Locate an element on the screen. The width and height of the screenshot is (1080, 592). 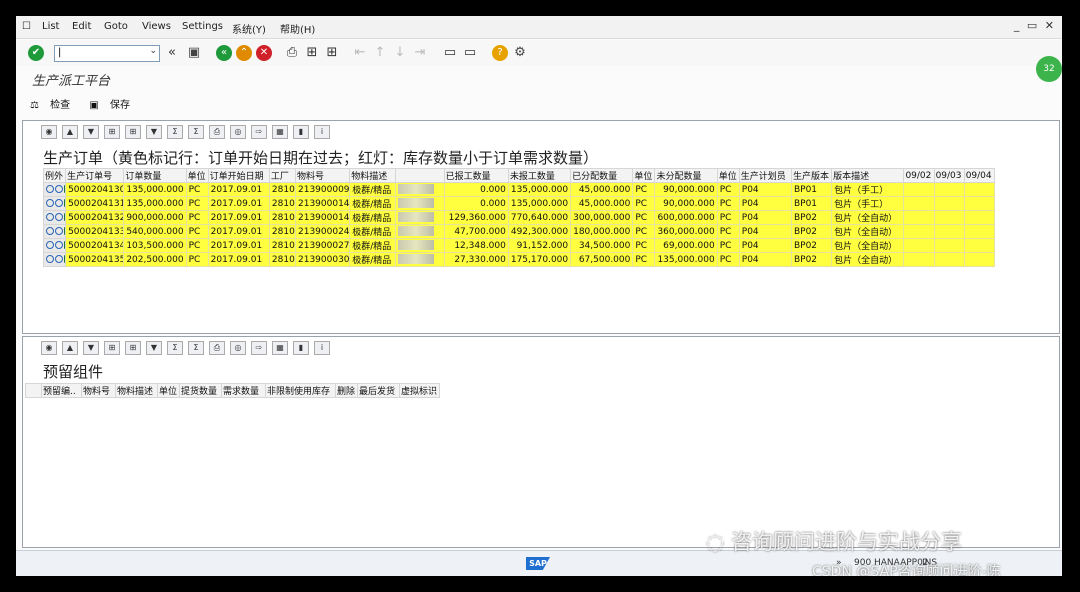
table-cell: 34,500.000 is located at coordinates (602, 245).